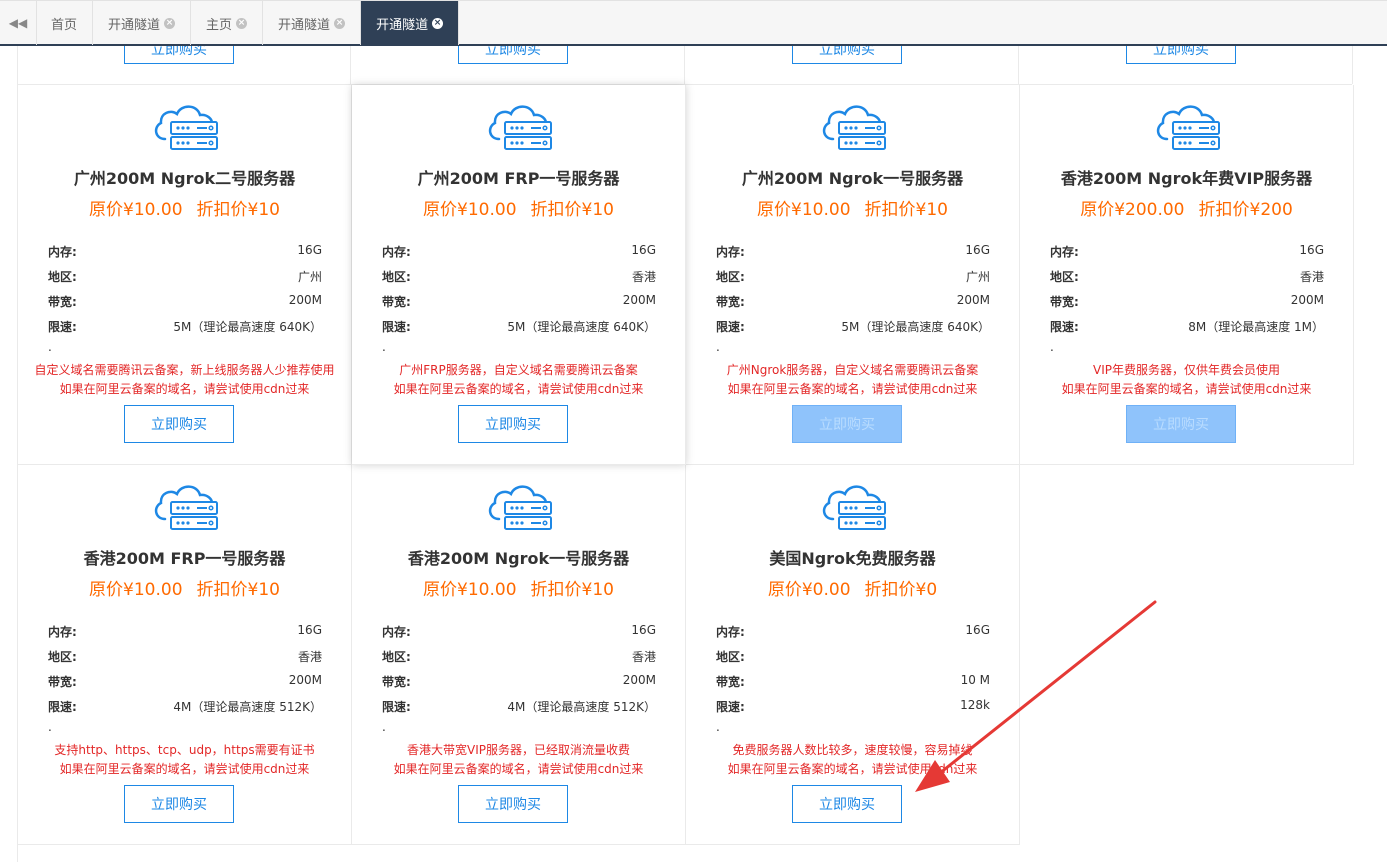  What do you see at coordinates (1186, 370) in the screenshot?
I see `product-note: VIP年费服务器，仅供年费会员使用` at bounding box center [1186, 370].